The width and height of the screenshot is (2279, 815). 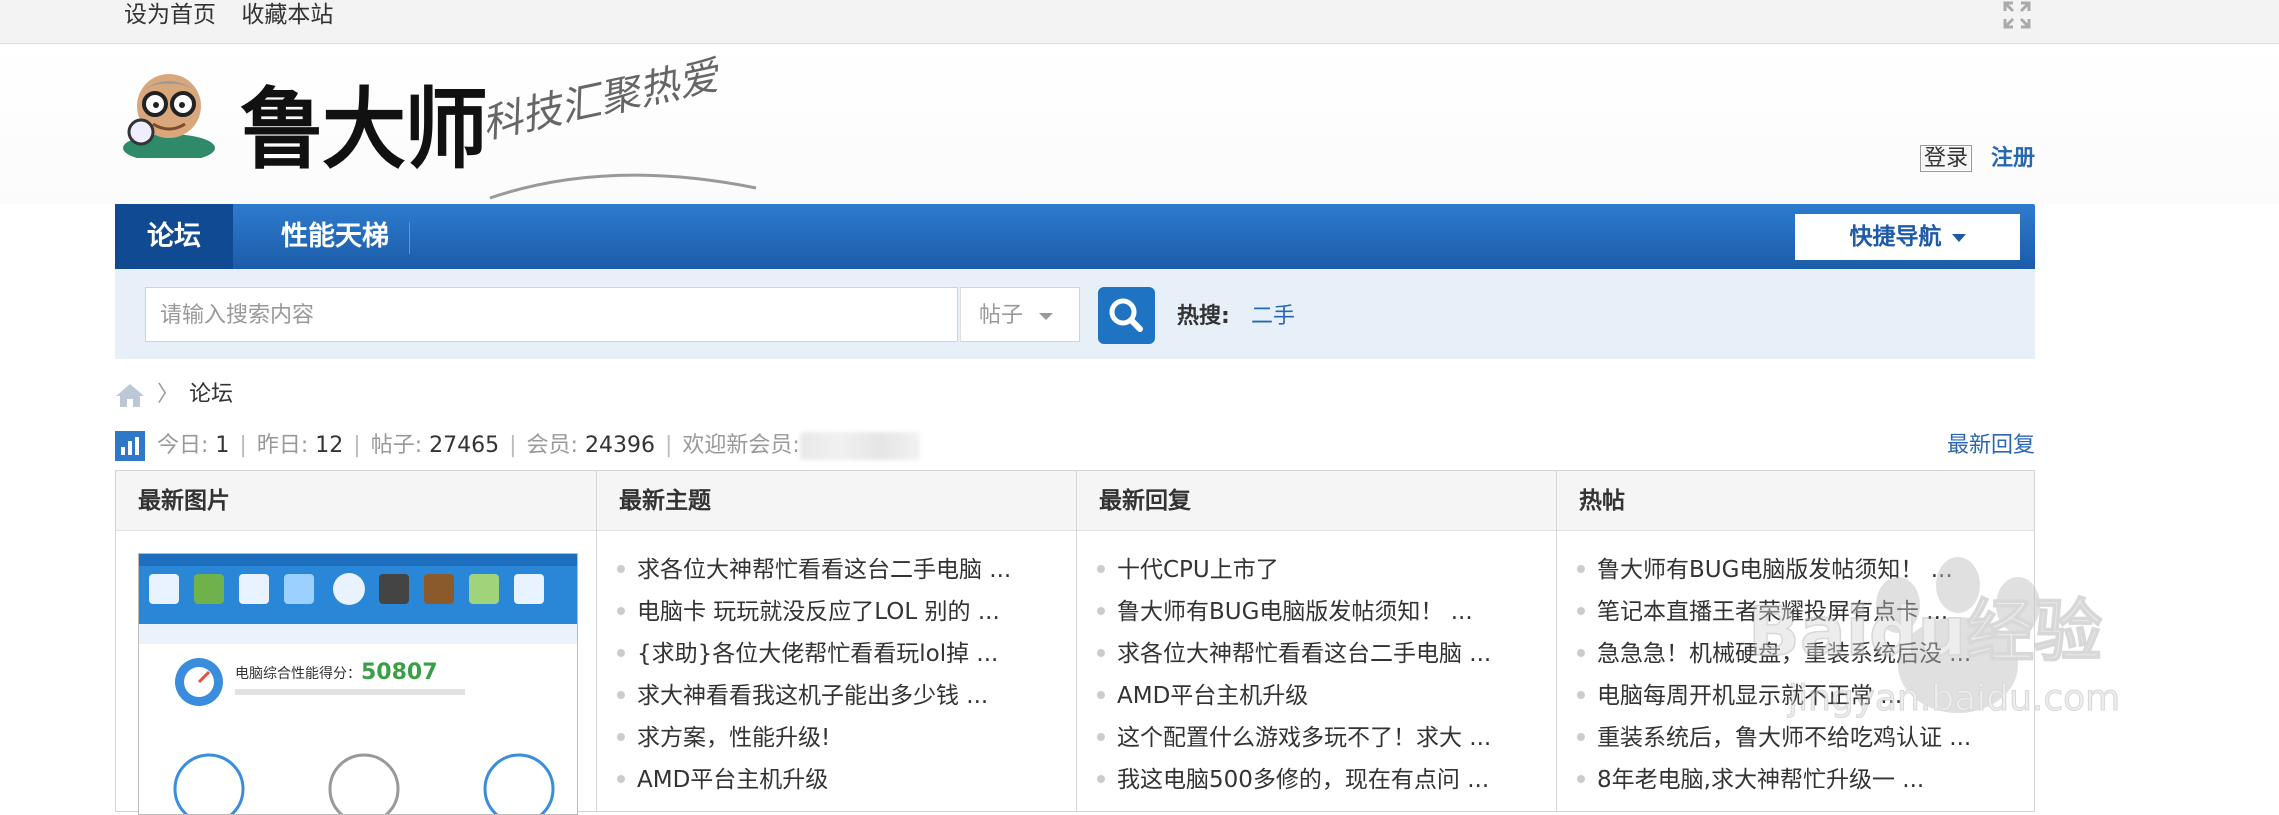 I want to click on column-title: 最新图片, so click(x=356, y=501).